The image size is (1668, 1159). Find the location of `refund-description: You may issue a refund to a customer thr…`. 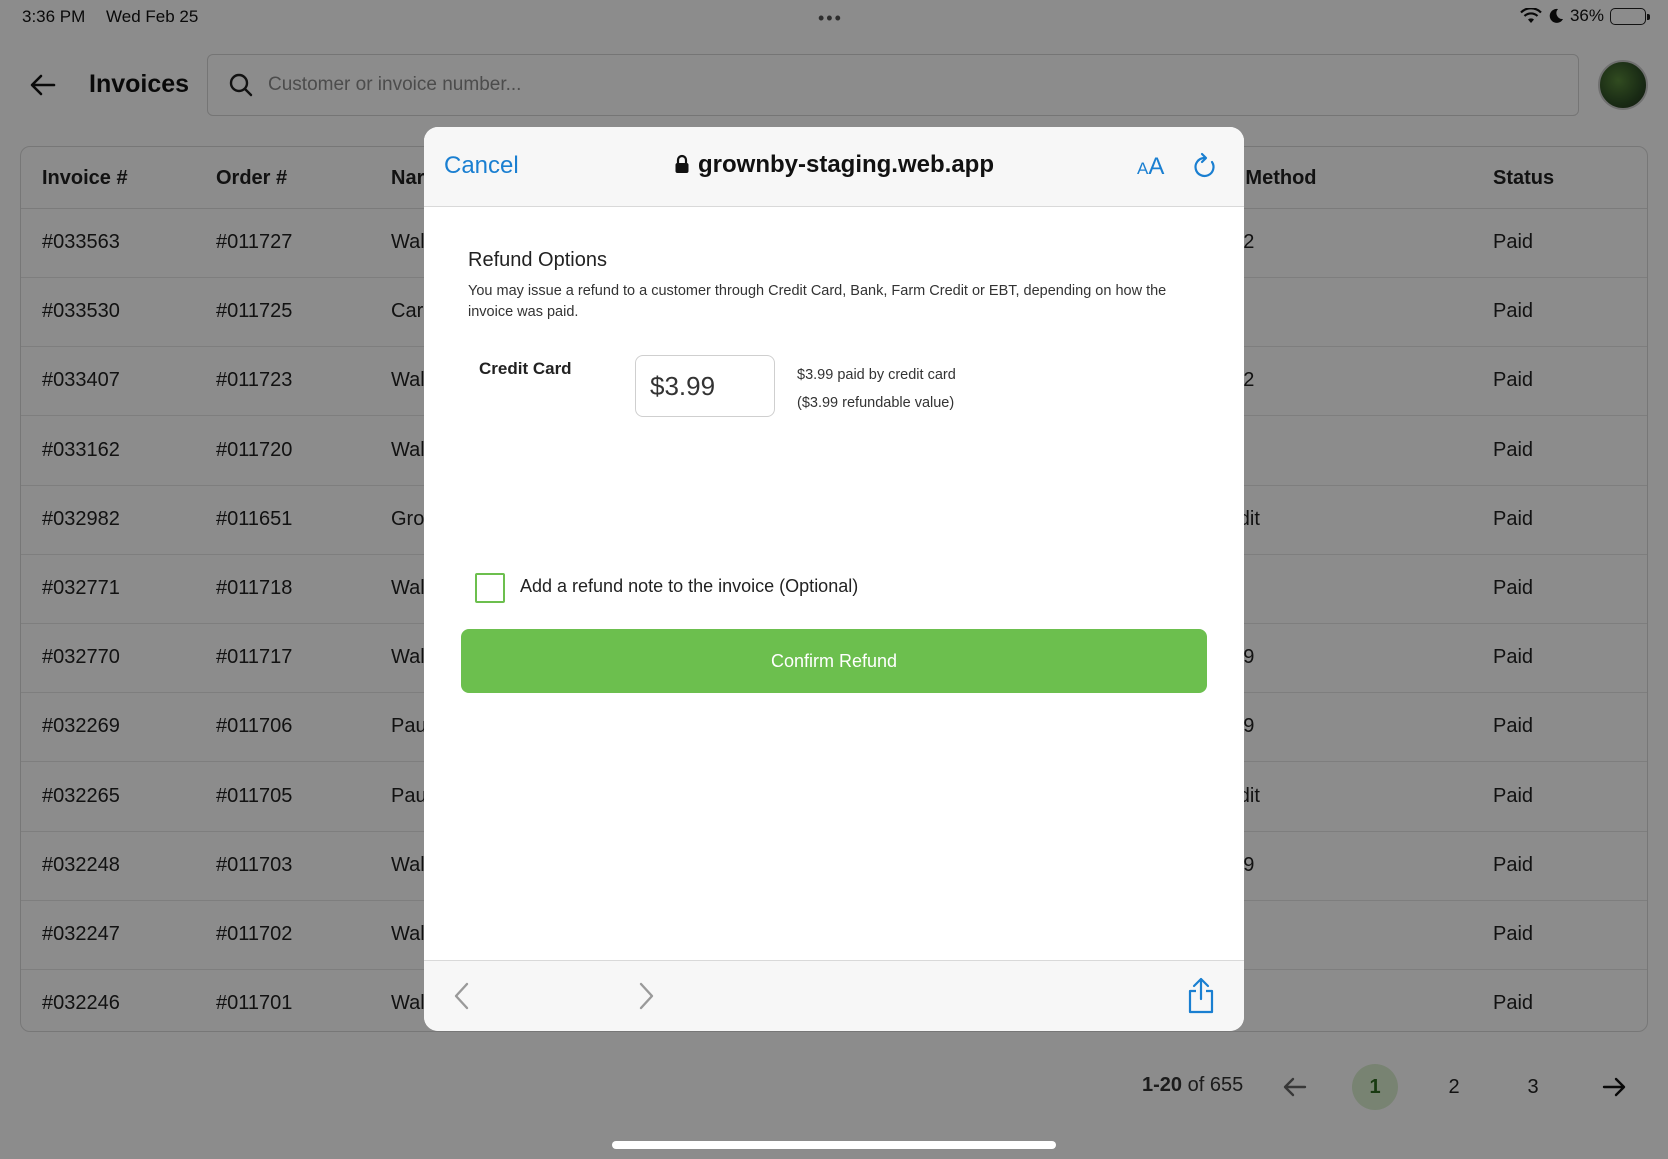

refund-description: You may issue a refund to a customer thr… is located at coordinates (817, 301).